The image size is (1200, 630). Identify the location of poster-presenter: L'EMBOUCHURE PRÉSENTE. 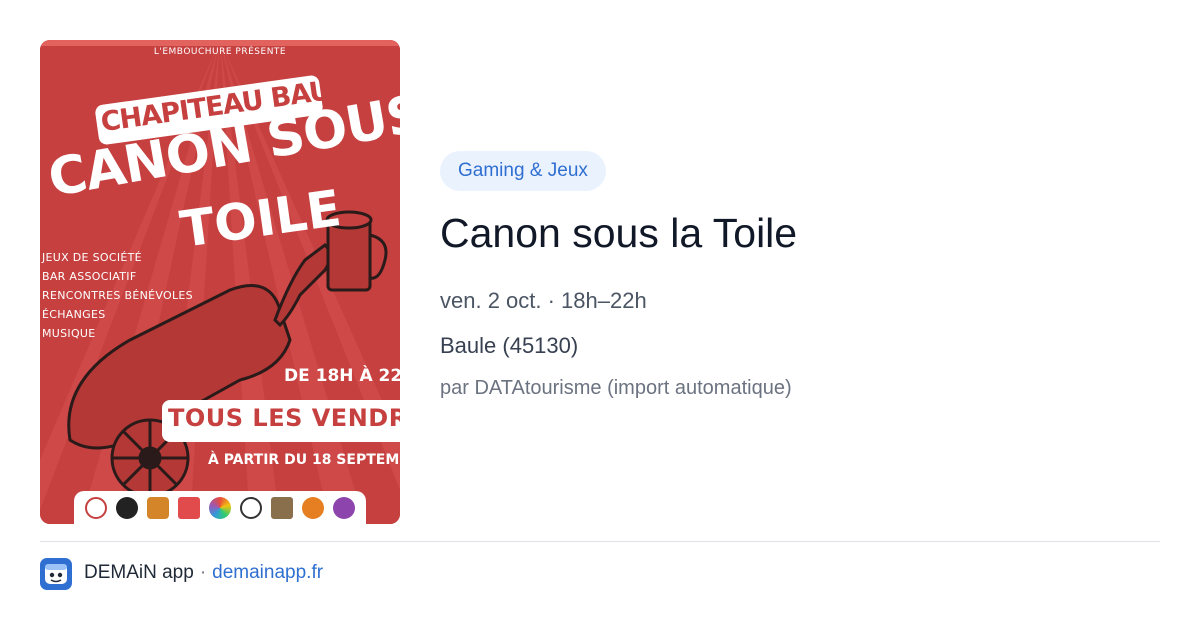
(220, 52).